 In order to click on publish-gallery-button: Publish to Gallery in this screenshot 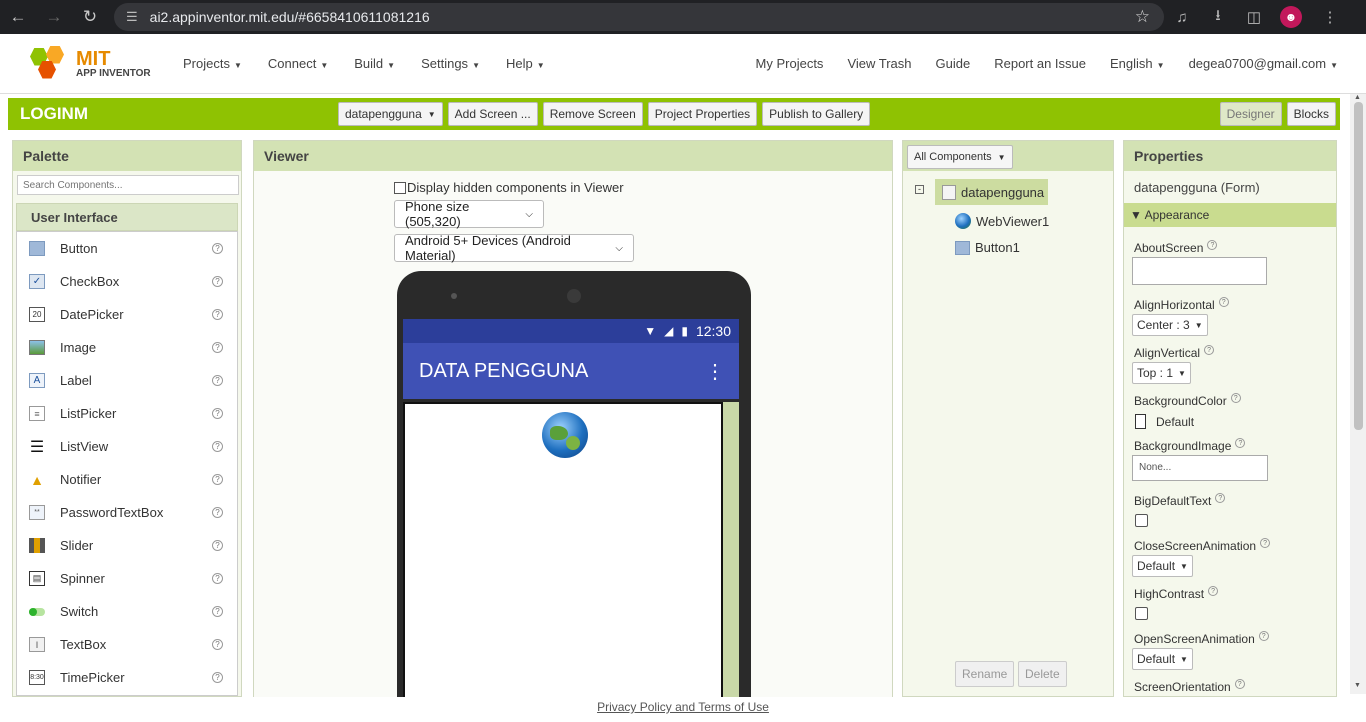, I will do `click(816, 114)`.